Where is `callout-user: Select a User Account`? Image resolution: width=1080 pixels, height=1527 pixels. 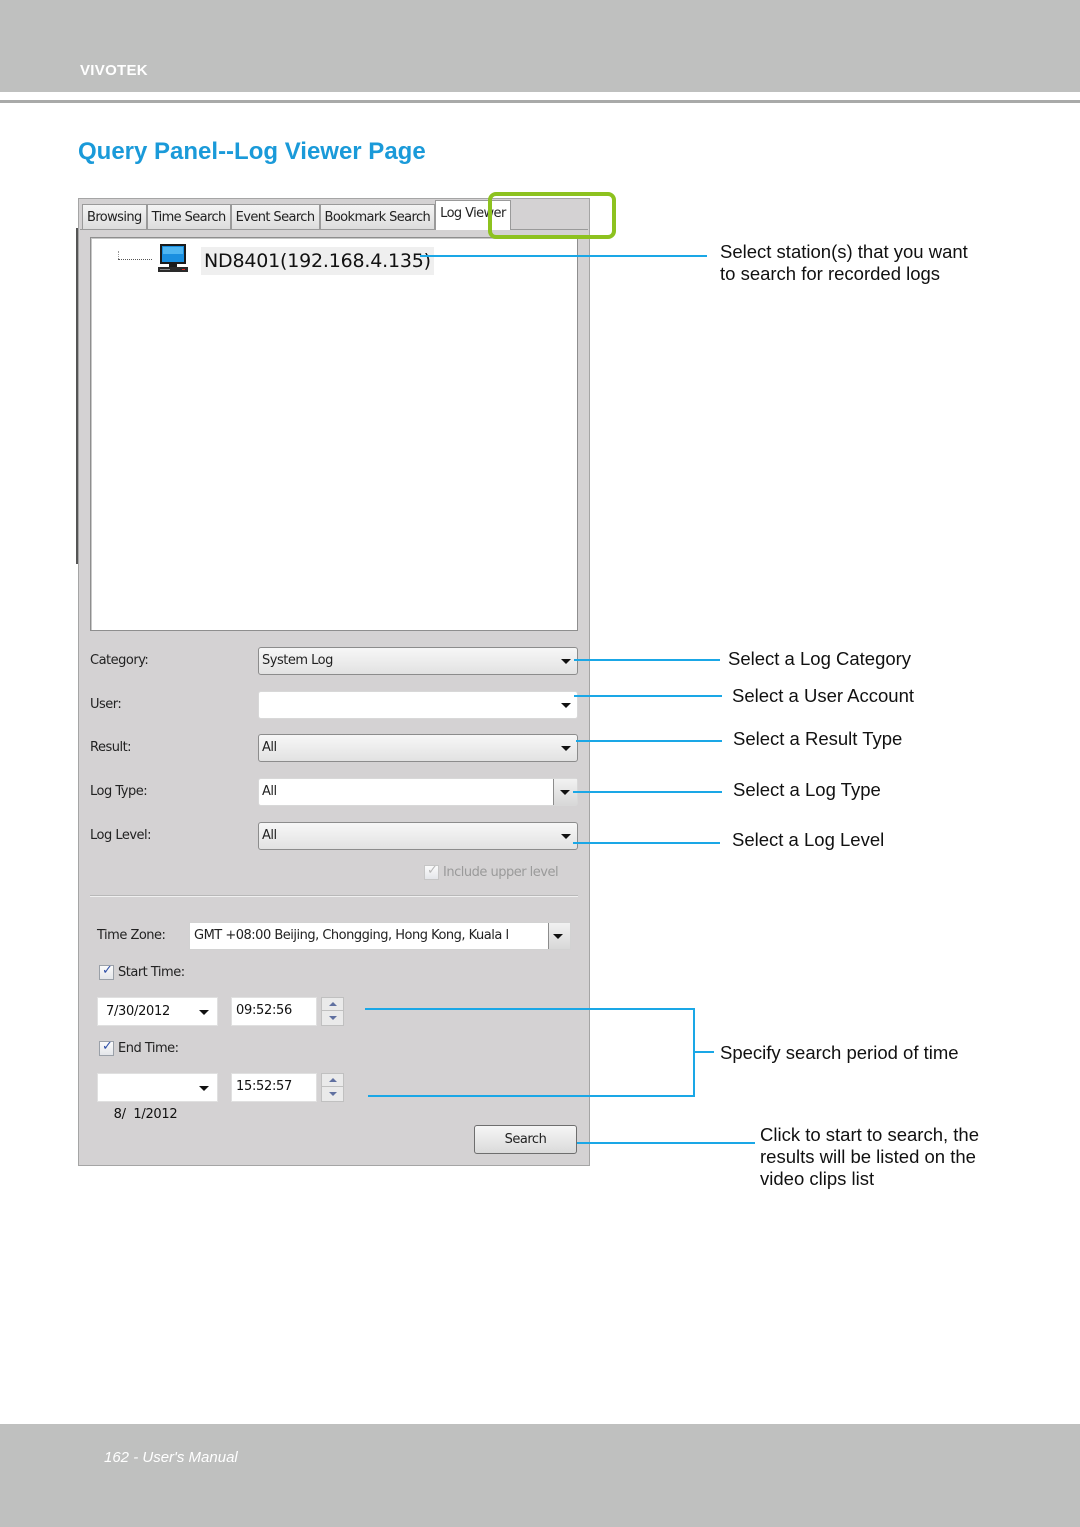
callout-user: Select a User Account is located at coordinates (823, 695).